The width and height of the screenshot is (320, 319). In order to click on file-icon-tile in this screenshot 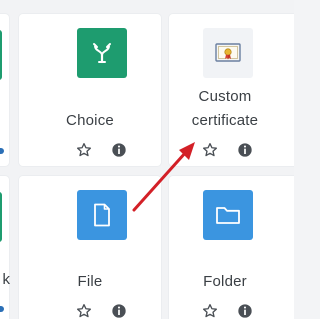, I will do `click(102, 215)`.